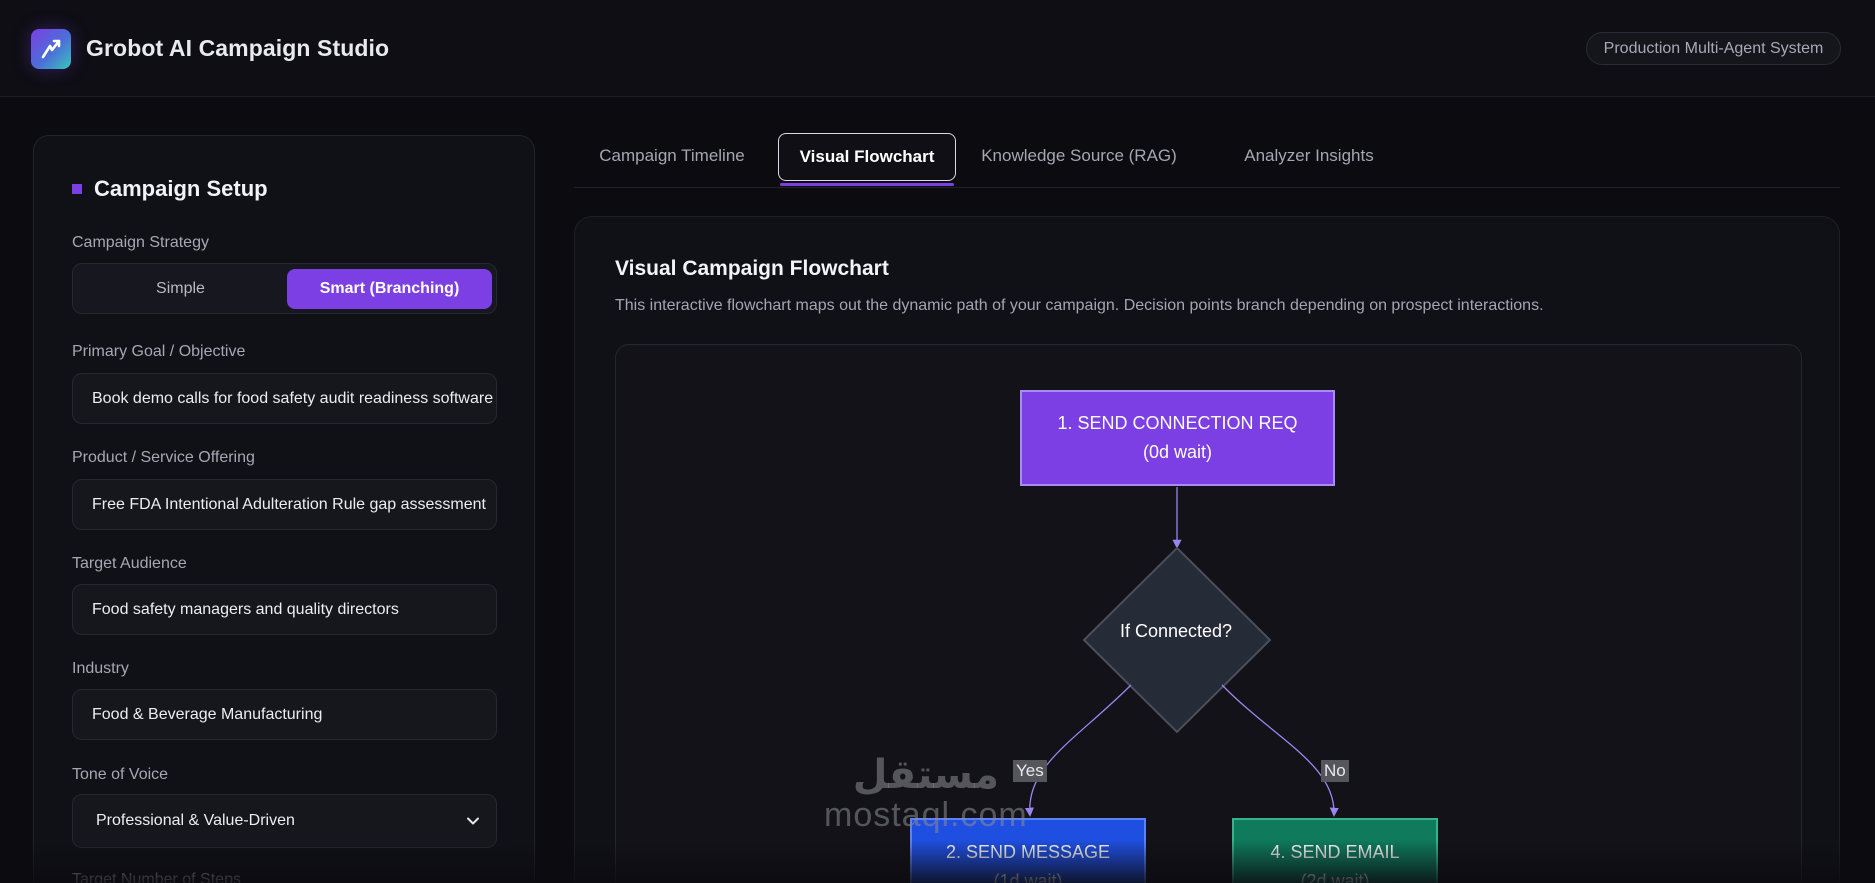 This screenshot has height=883, width=1875. I want to click on industry-input: Food & Beverage Manufacturing, so click(284, 714).